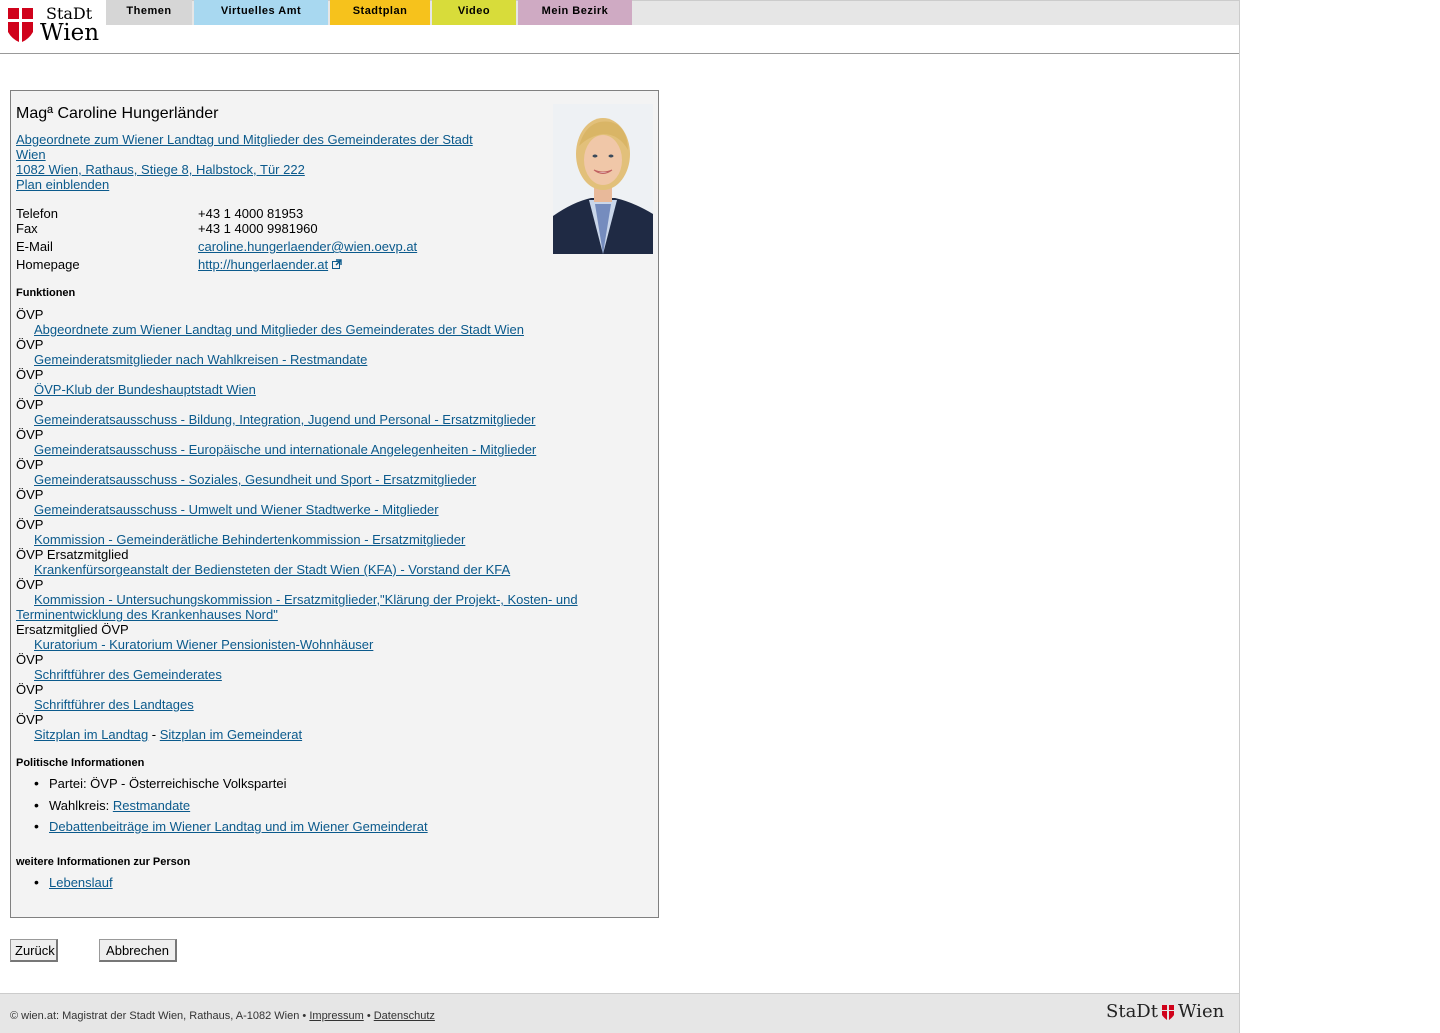 The image size is (1440, 1033). I want to click on tab-virtuelles-amt: Virtuelles Amt, so click(261, 12).